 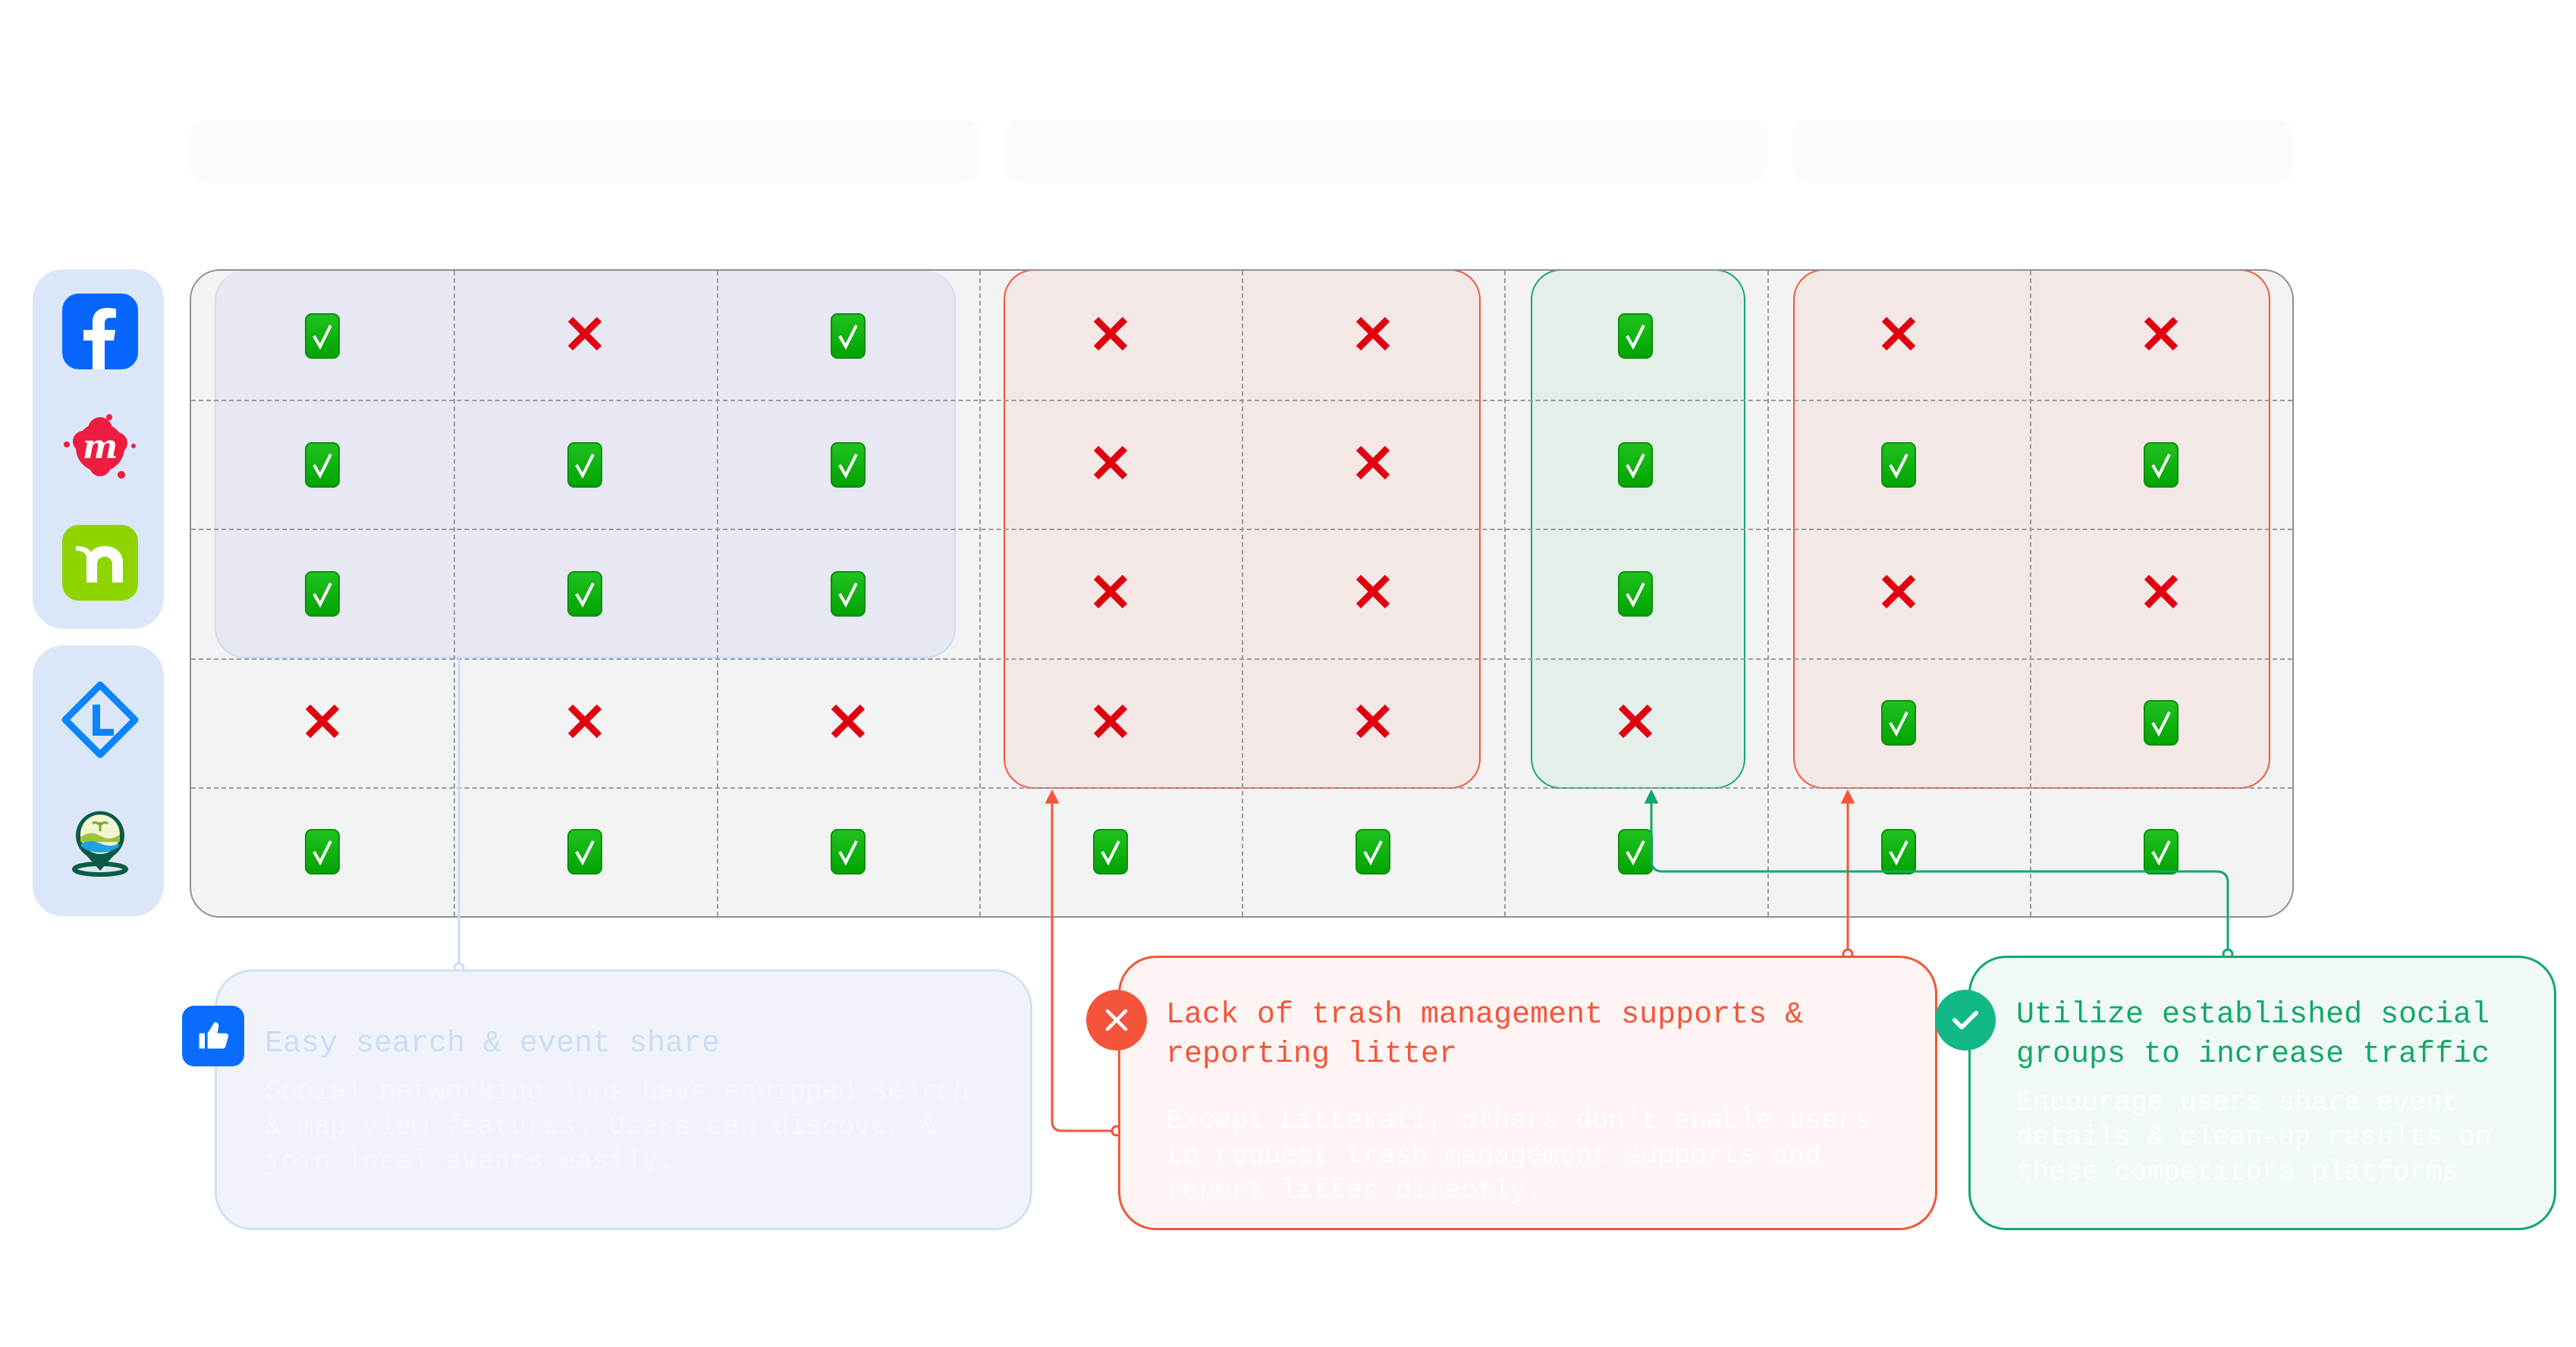 What do you see at coordinates (493, 1044) in the screenshot?
I see `callout-positive-title: Easy search & event share` at bounding box center [493, 1044].